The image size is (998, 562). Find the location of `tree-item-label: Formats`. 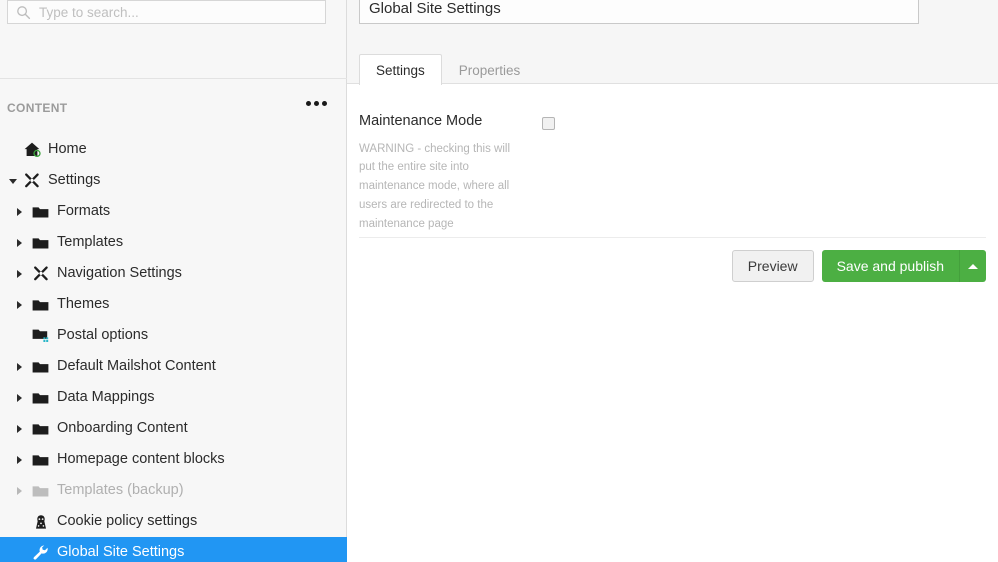

tree-item-label: Formats is located at coordinates (84, 211).